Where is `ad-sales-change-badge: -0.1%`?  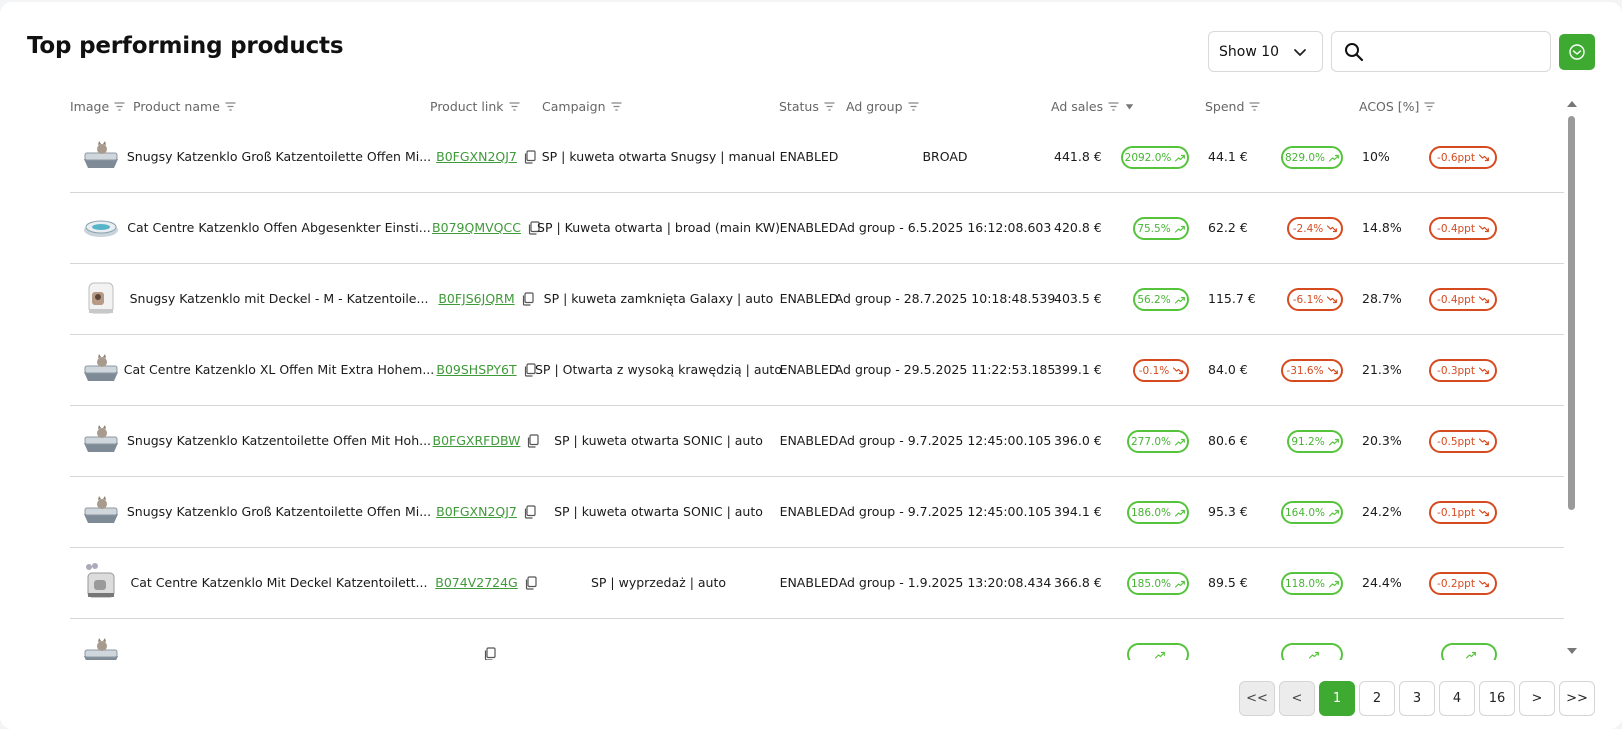 ad-sales-change-badge: -0.1% is located at coordinates (1161, 370).